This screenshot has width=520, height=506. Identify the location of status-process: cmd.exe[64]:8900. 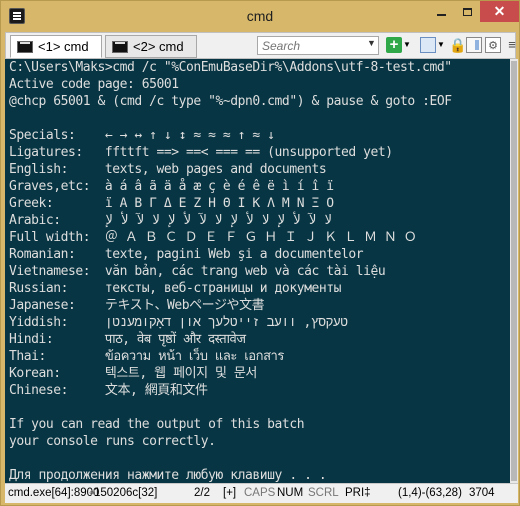
(53, 493).